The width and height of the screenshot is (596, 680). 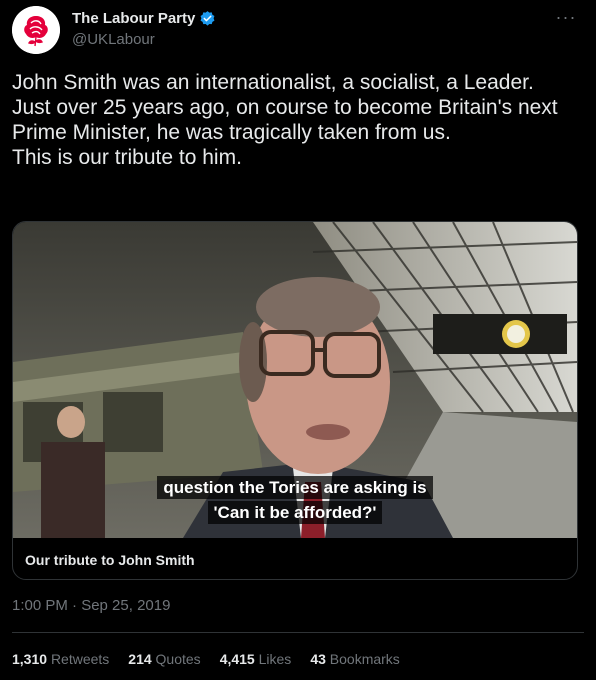 I want to click on quotes-count: 214, so click(x=140, y=659).